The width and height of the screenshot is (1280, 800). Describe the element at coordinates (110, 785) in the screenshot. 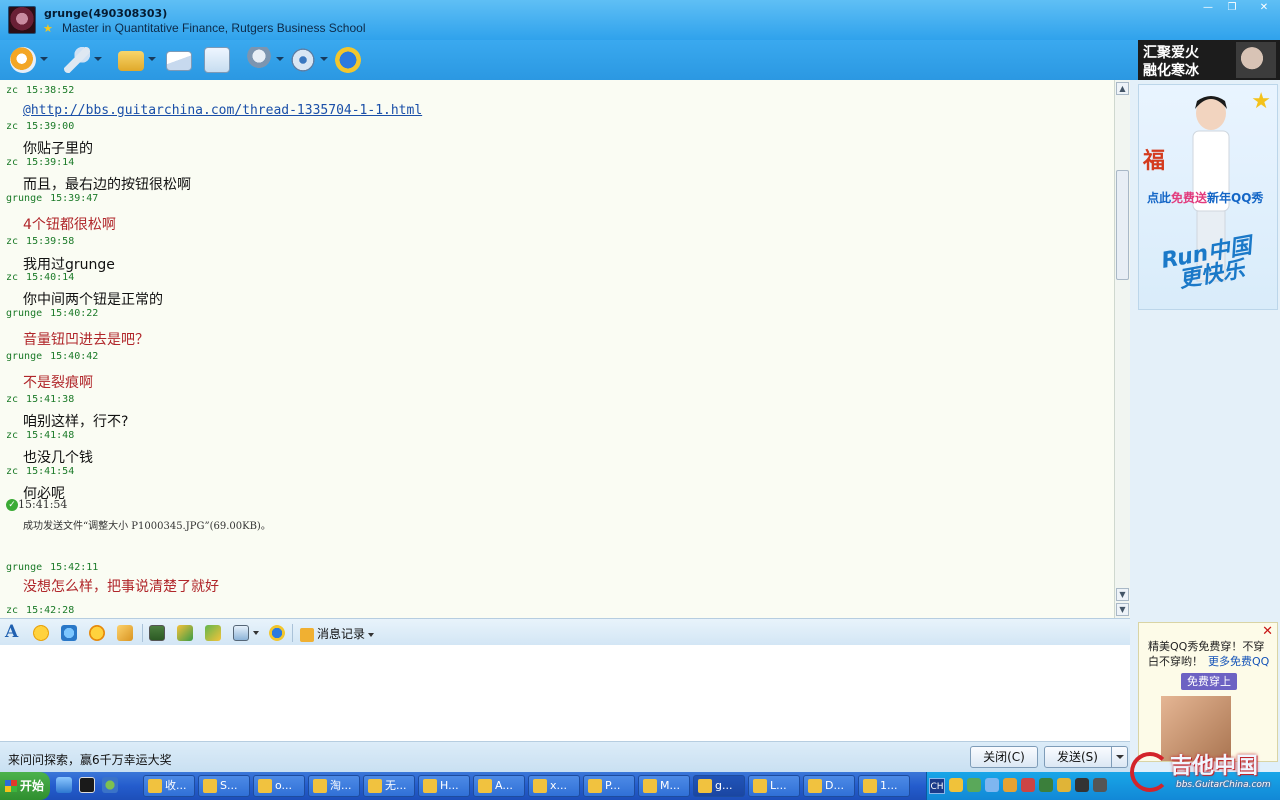

I see `messenger-icon` at that location.